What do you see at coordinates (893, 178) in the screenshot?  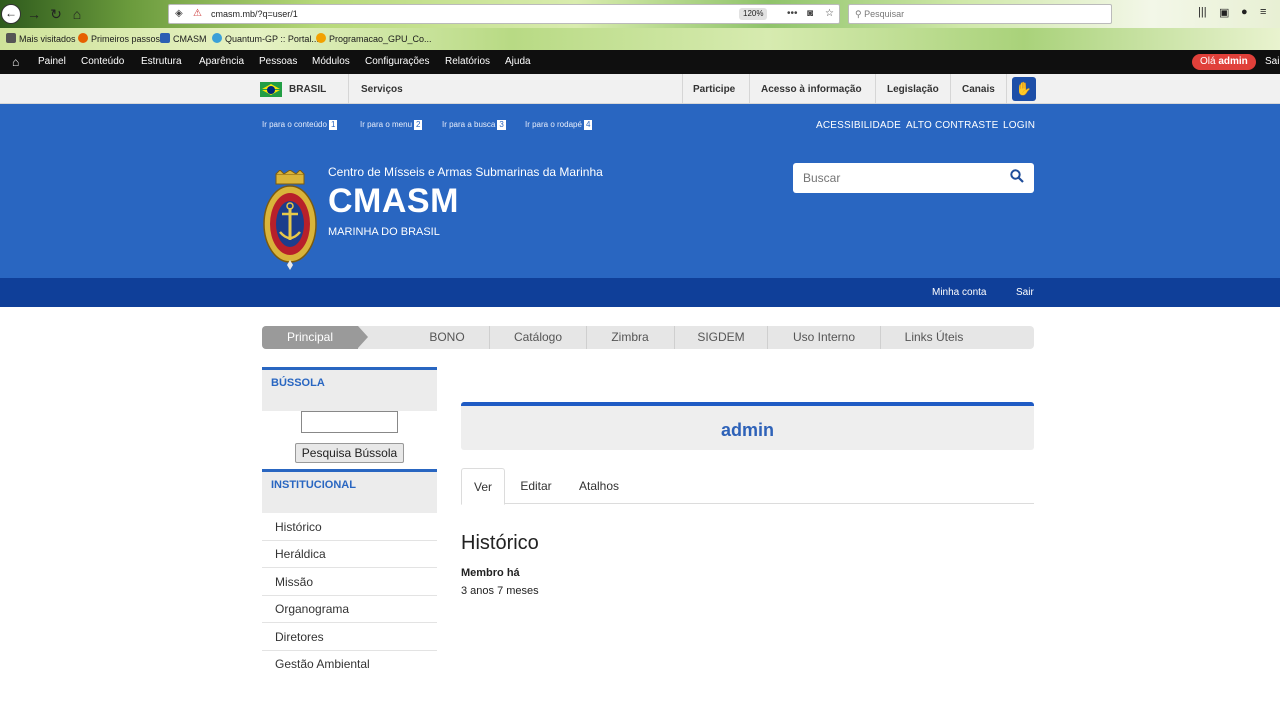 I see `site-search-input` at bounding box center [893, 178].